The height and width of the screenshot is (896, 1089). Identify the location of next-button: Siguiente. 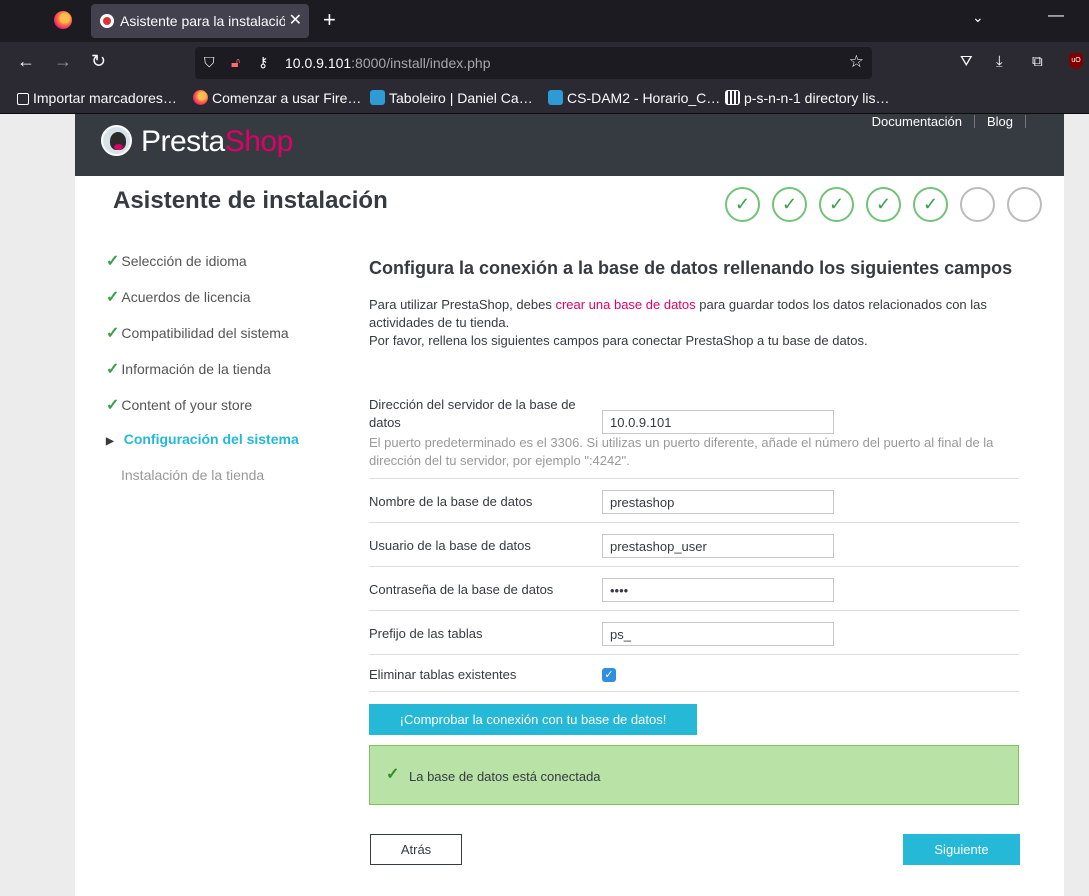
(961, 849).